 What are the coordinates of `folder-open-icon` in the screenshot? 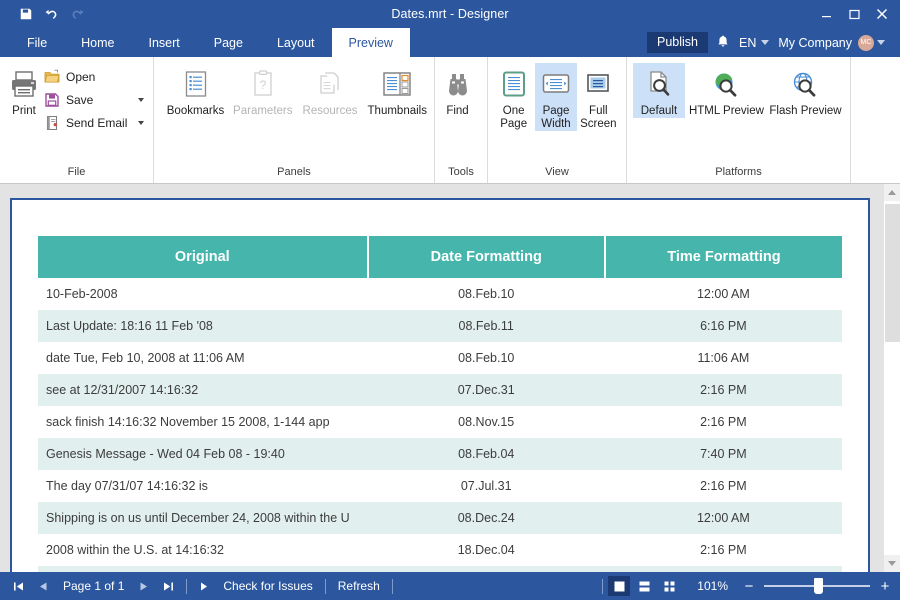 It's located at (51, 76).